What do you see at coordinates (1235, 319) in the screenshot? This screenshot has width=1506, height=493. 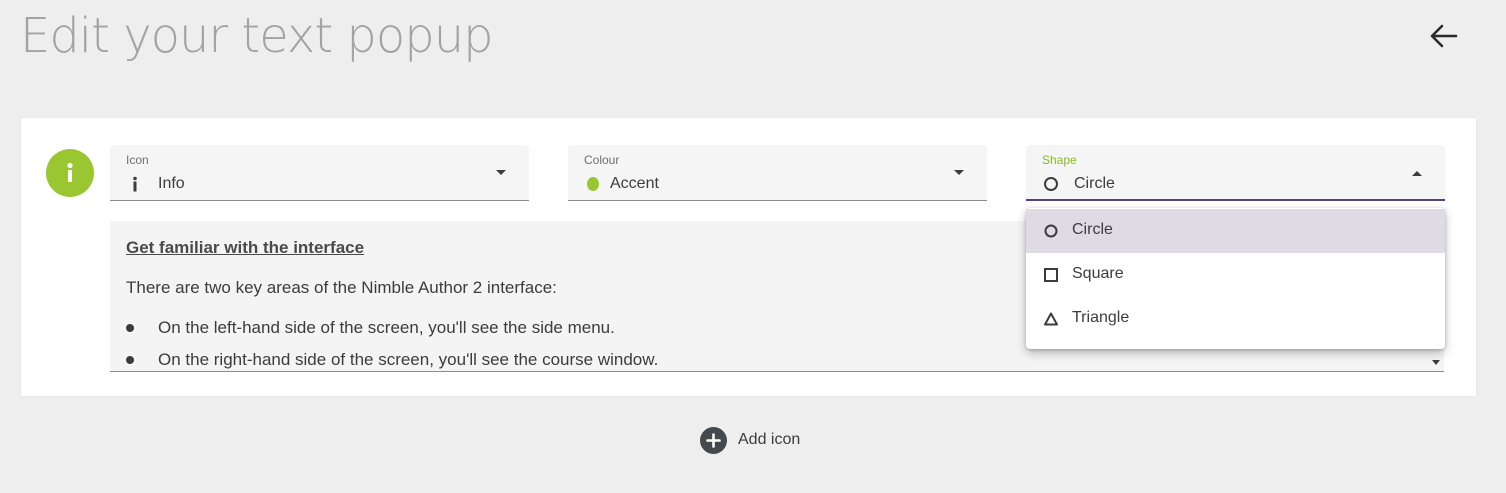 I see `shape-option-triangle: Triangle` at bounding box center [1235, 319].